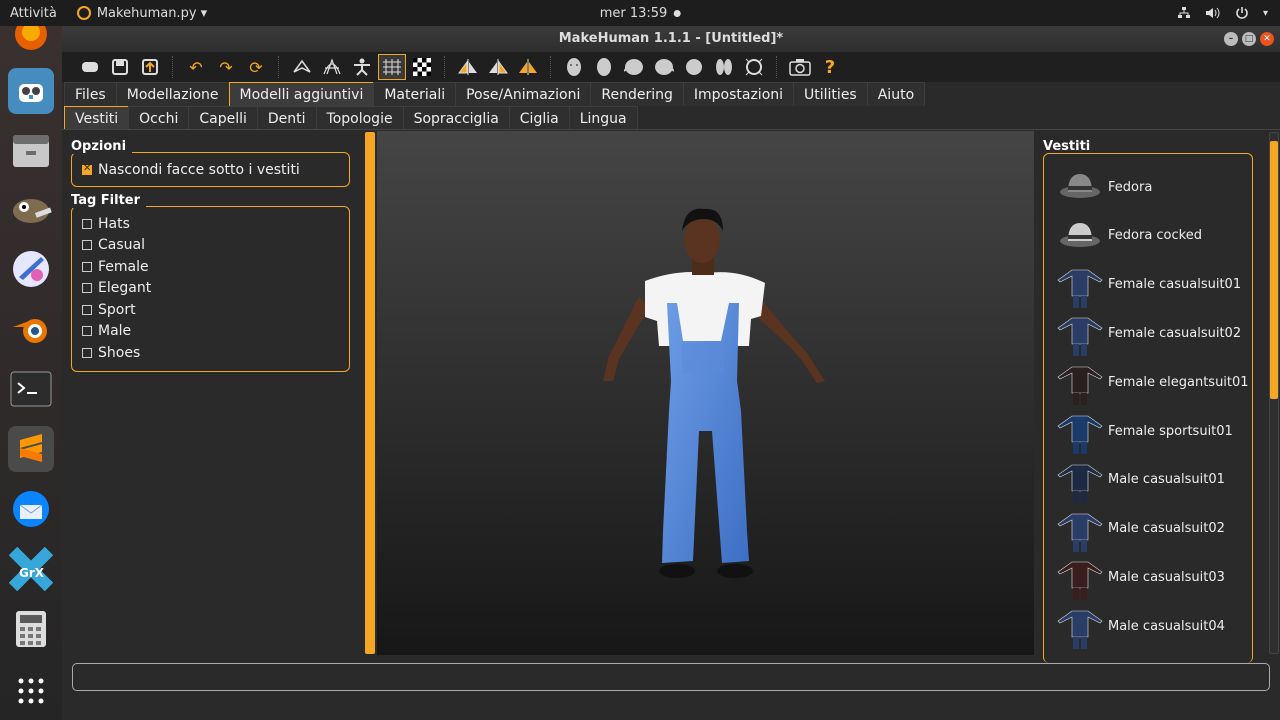  What do you see at coordinates (1166, 480) in the screenshot?
I see `clothes-item-label: Male casualsuit01` at bounding box center [1166, 480].